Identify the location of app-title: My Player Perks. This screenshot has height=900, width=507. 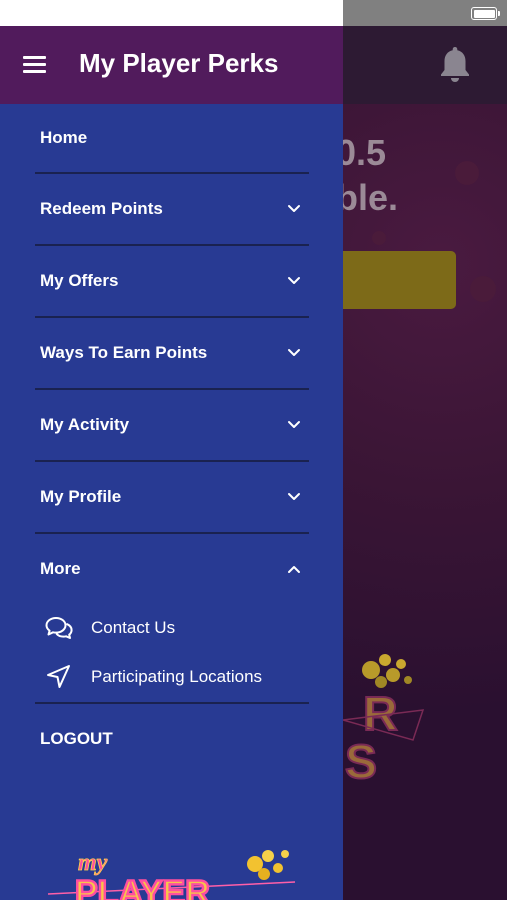
(179, 63).